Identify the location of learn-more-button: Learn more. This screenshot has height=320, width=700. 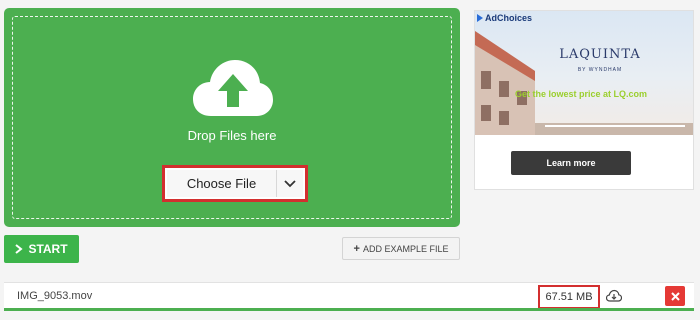
(571, 163).